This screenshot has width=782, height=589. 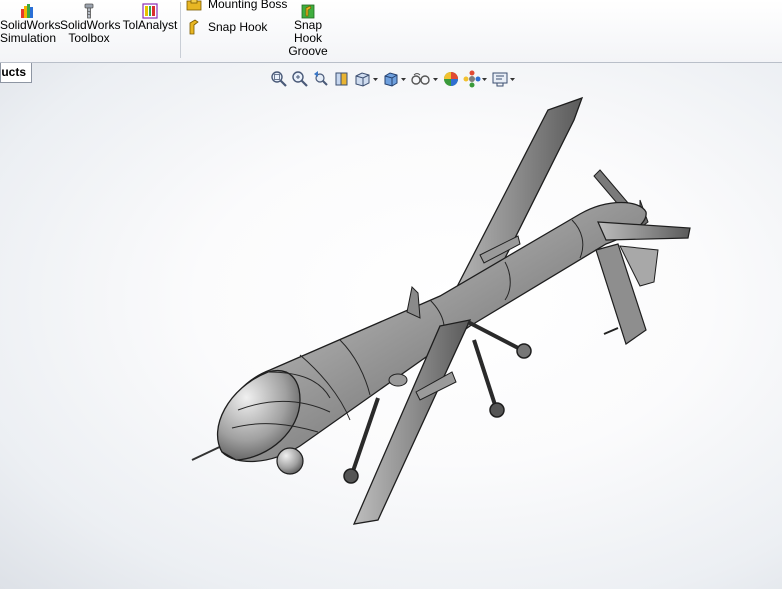 What do you see at coordinates (30, 24) in the screenshot?
I see `solidworks-simulation-button: SolidWorks Simulation` at bounding box center [30, 24].